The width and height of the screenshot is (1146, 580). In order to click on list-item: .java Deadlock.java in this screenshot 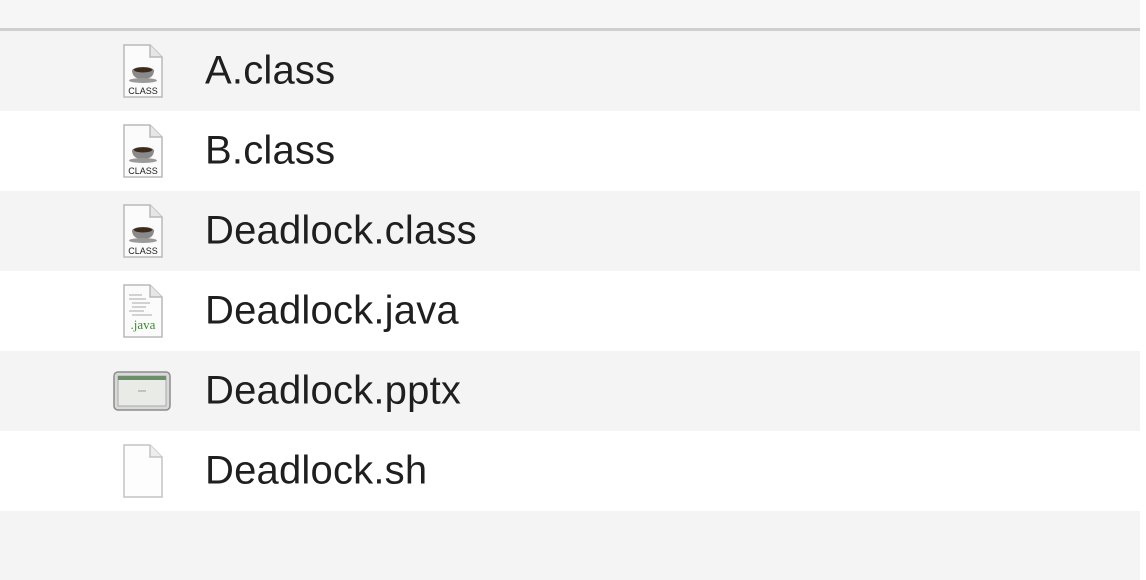, I will do `click(570, 311)`.